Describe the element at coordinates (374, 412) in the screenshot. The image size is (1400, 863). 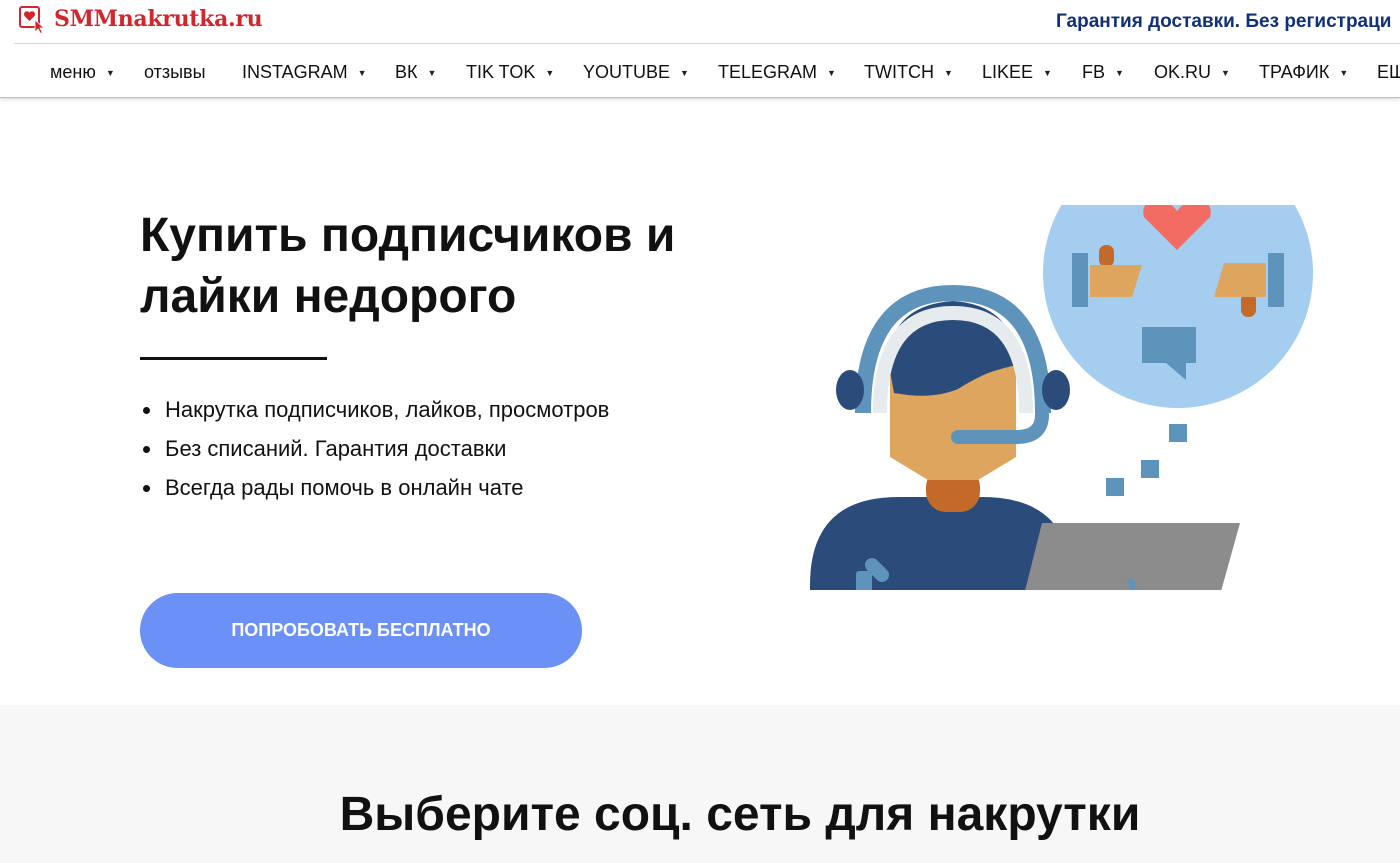
I see `feature-item: Накрутка подписчиков, лайков, просмотров` at that location.